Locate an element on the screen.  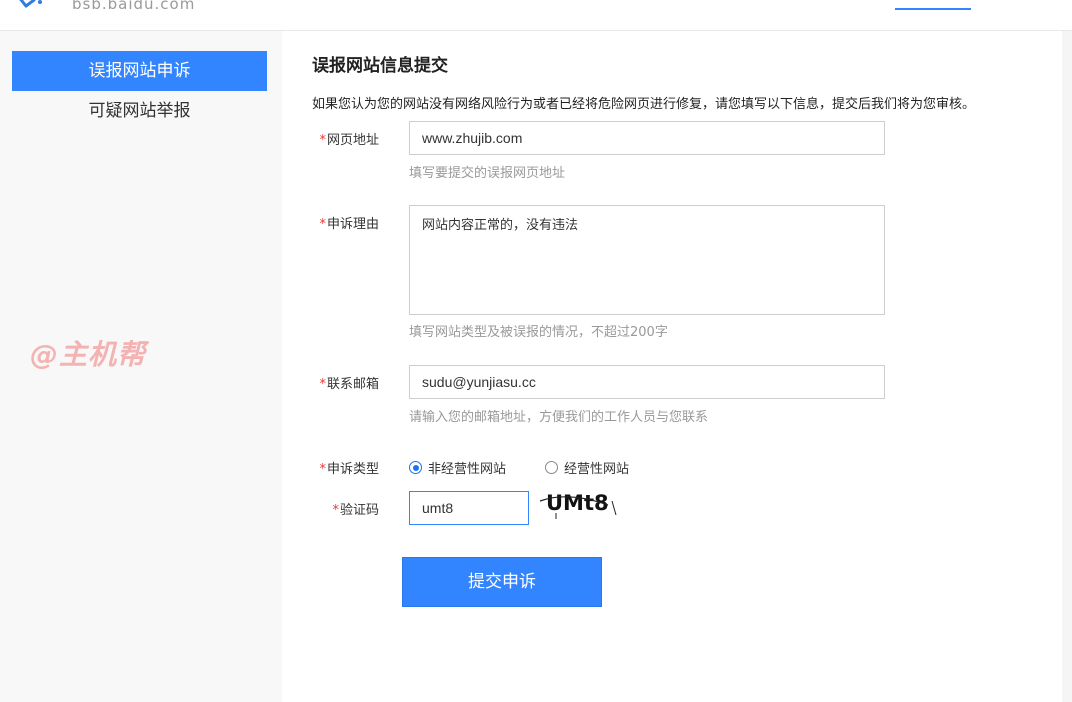
captcha-label: *验证码 is located at coordinates (355, 510).